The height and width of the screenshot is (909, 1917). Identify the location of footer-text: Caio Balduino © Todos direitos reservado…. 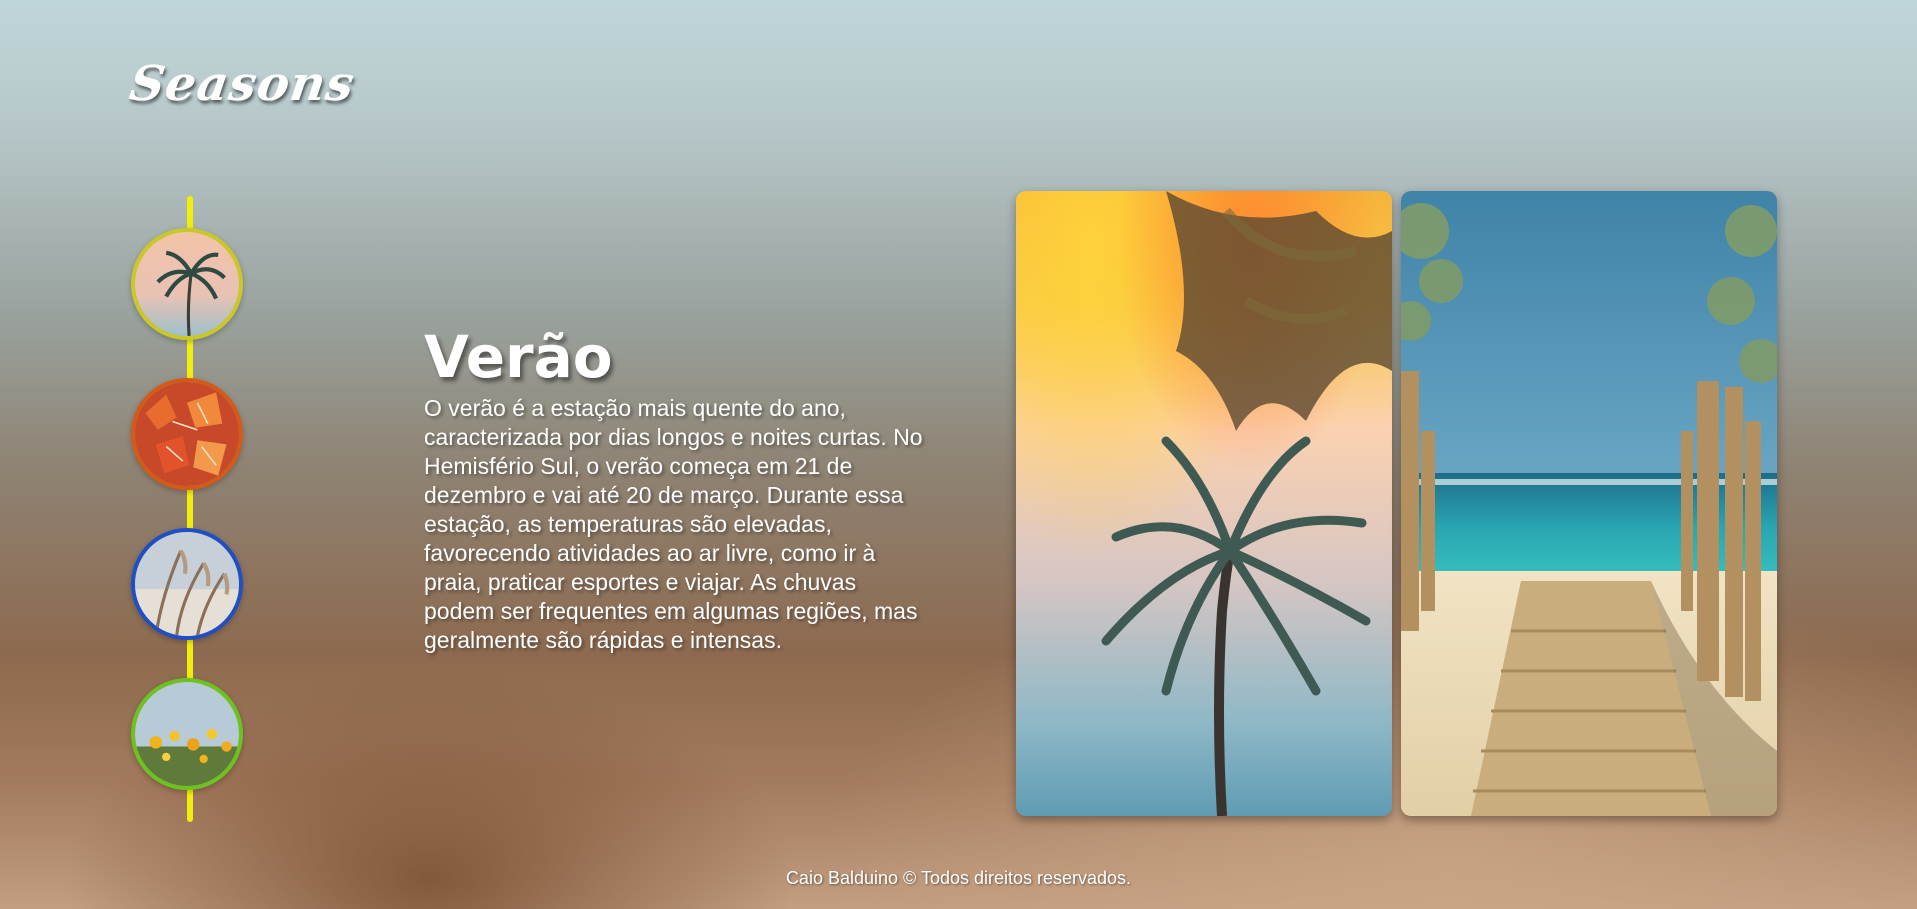
(958, 878).